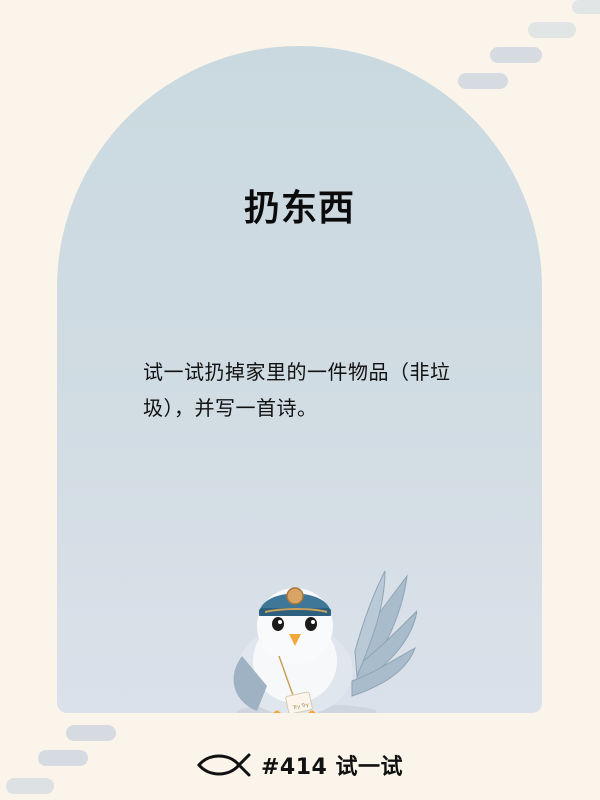 The image size is (600, 800). I want to click on card-prompt: 试一试扔掉家里的一件物品（非垃圾），并写一首诗。, so click(297, 390).